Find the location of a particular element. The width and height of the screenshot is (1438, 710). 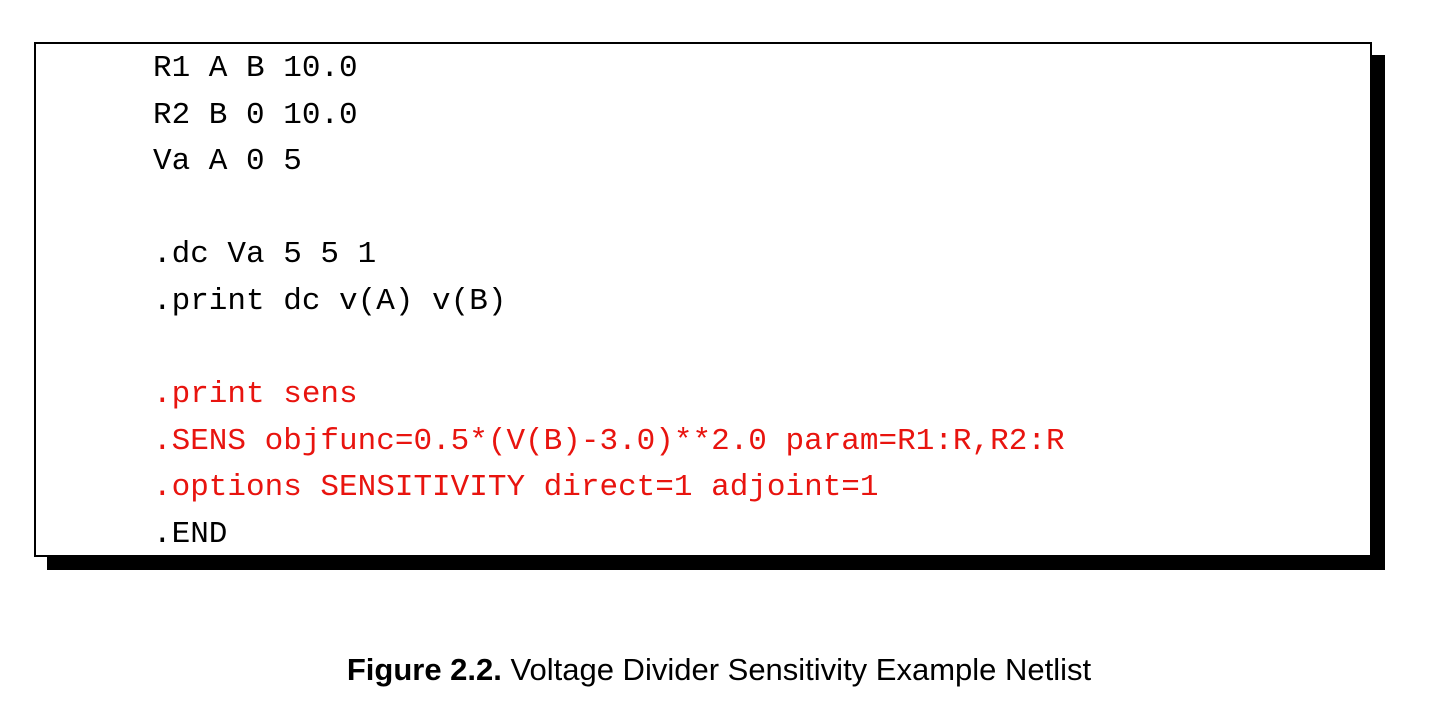

figure-caption-label: Figure 2.2. is located at coordinates (424, 669).